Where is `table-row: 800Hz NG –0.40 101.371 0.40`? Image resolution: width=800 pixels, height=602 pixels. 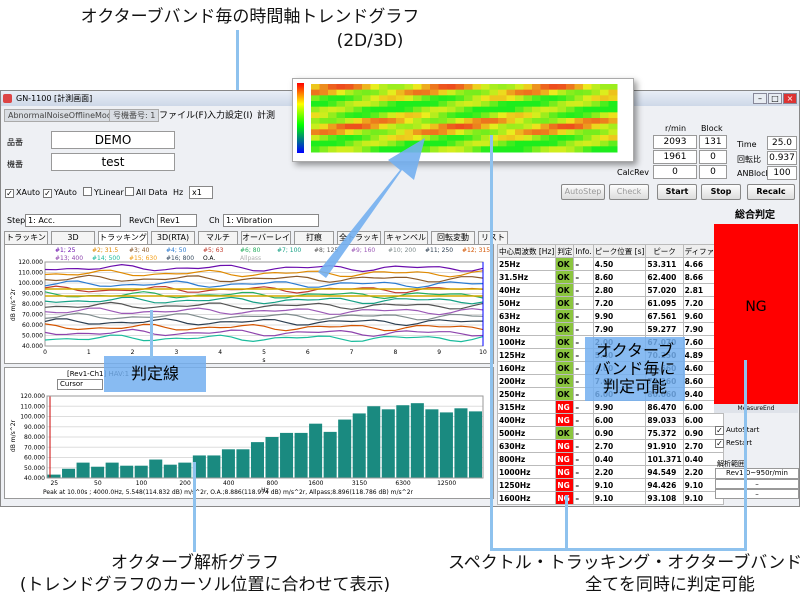 table-row: 800Hz NG –0.40 101.371 0.40 is located at coordinates (610, 459).